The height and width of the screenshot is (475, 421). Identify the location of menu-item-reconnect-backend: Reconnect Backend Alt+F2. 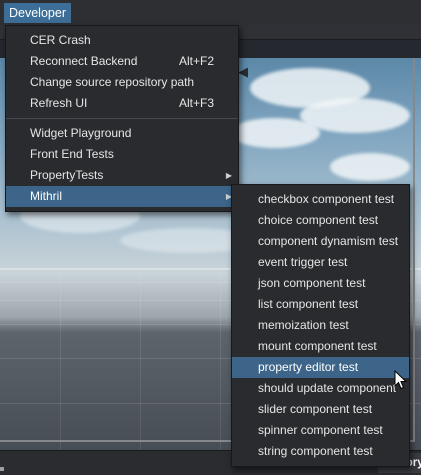
(122, 61).